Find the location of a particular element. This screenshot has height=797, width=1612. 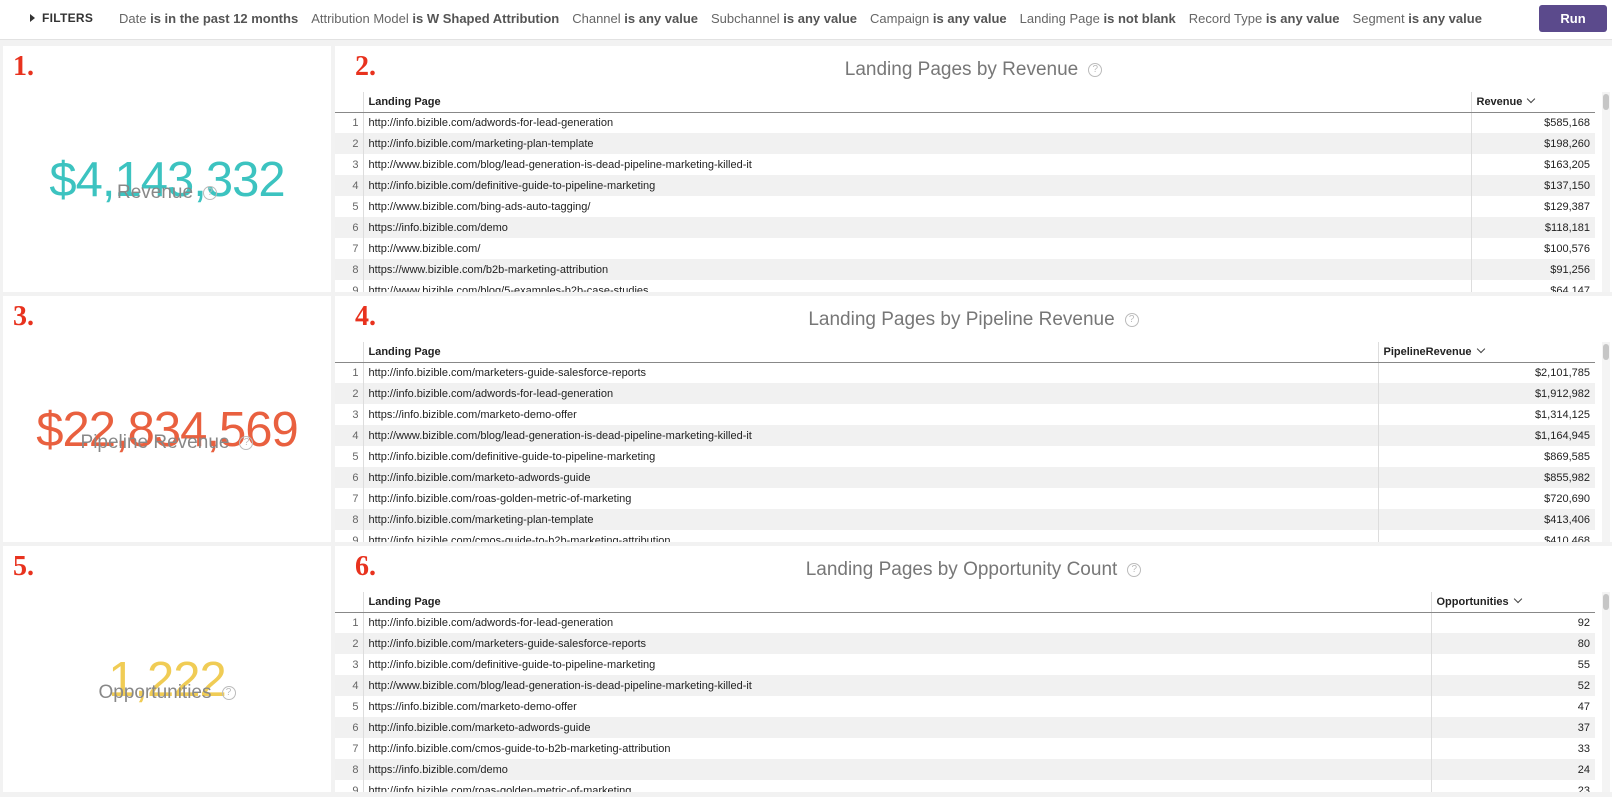

filter-channel: Channel is any value is located at coordinates (635, 18).